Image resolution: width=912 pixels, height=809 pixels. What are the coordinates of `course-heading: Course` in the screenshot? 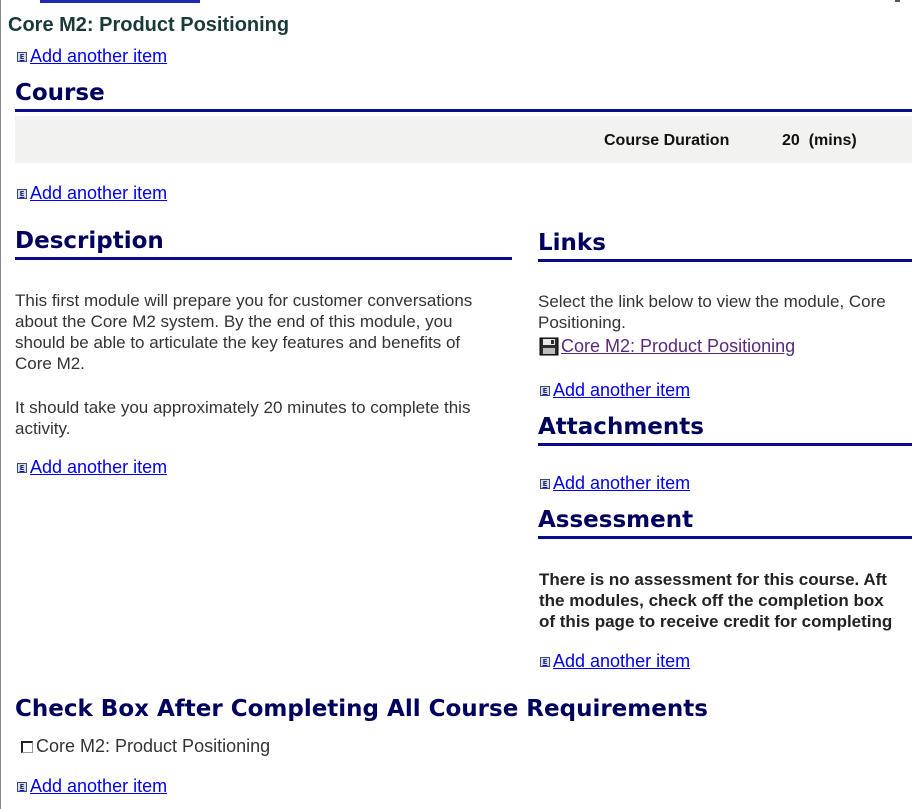 It's located at (60, 93).